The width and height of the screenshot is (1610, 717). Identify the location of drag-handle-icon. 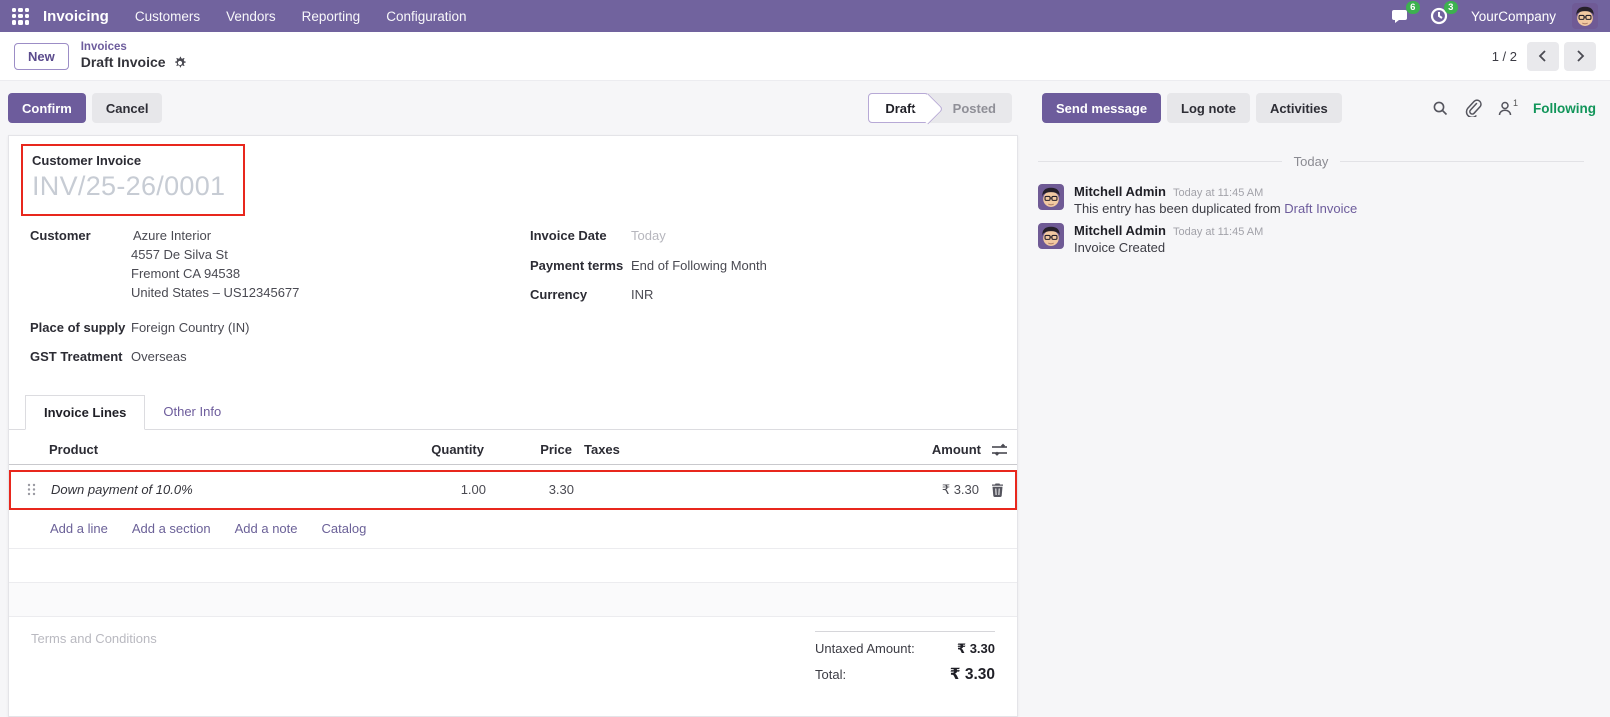
(31, 489).